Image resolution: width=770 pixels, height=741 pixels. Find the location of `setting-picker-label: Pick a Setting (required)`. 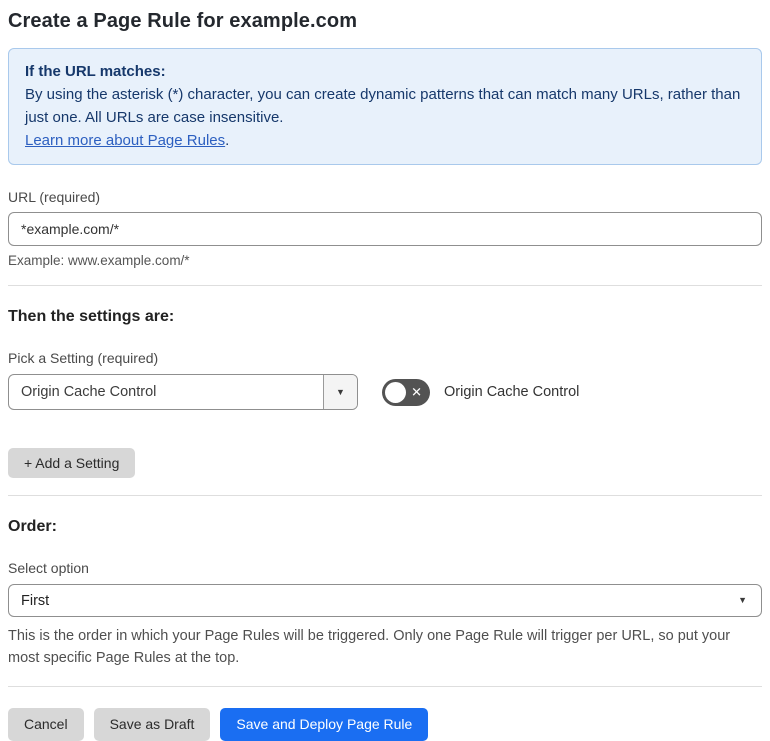

setting-picker-label: Pick a Setting (required) is located at coordinates (83, 358).